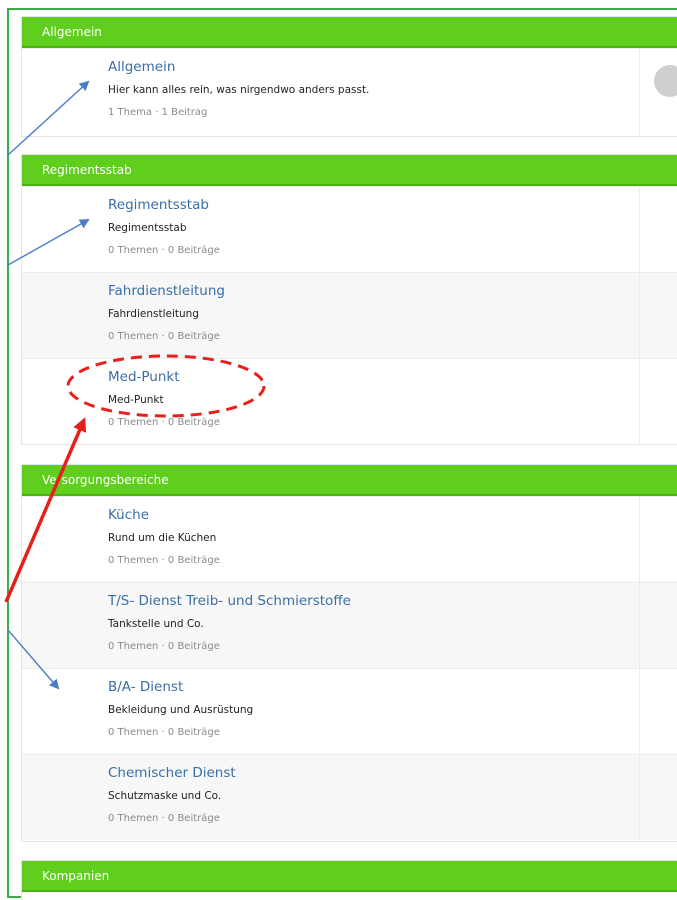 This screenshot has height=900, width=677. Describe the element at coordinates (166, 291) in the screenshot. I see `forum-title-link: Fahrdienstleitung` at that location.